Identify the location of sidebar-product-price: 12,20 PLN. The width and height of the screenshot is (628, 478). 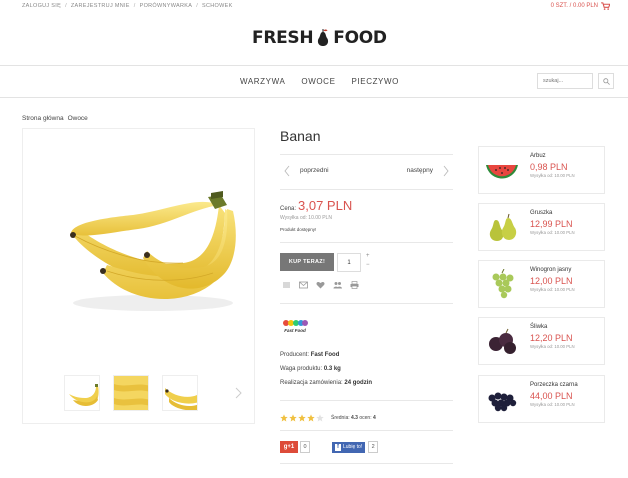
(551, 338).